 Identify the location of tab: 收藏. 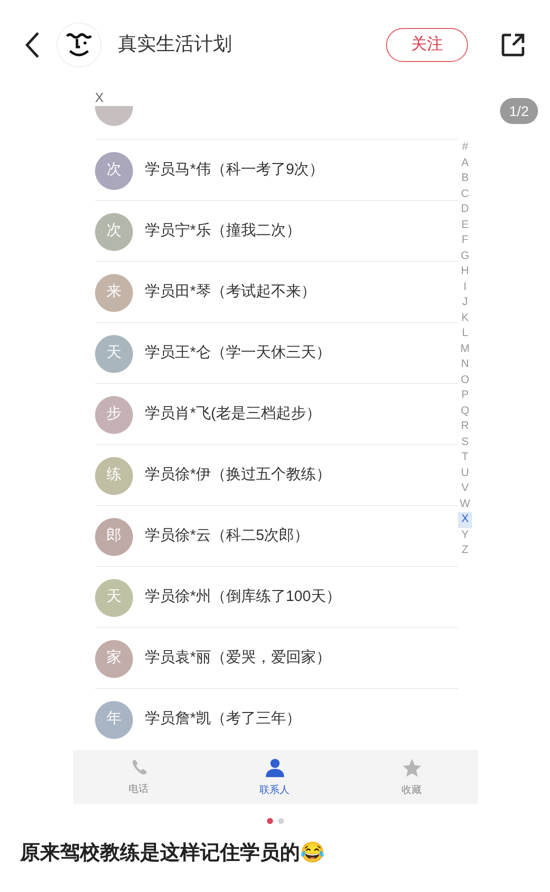
(411, 777).